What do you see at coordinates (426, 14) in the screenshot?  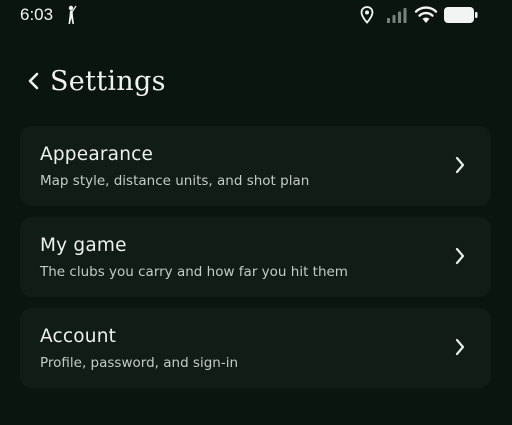 I see `wifi-icon` at bounding box center [426, 14].